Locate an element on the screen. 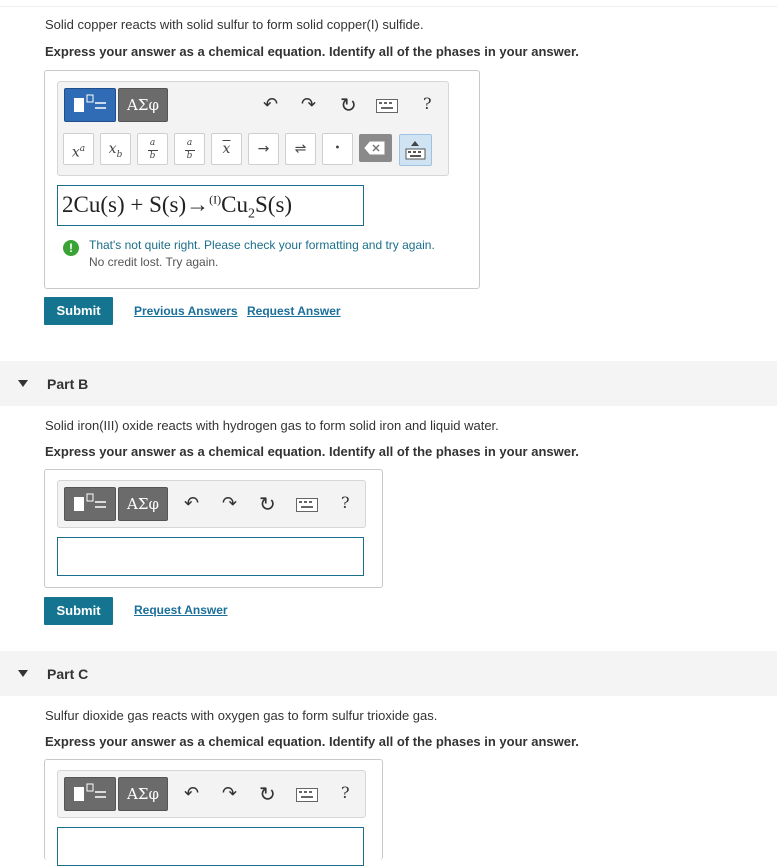 This screenshot has width=777, height=866. answer-arrow: → is located at coordinates (198, 204).